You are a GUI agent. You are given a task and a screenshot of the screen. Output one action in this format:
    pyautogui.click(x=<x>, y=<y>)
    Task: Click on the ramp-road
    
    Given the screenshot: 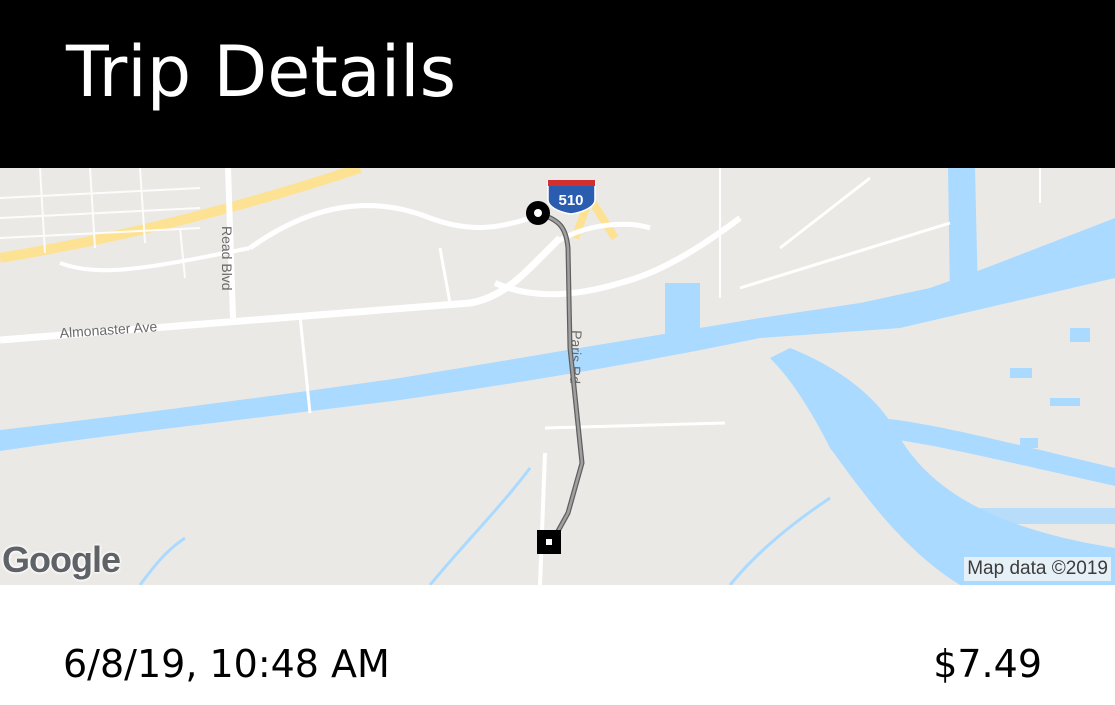 What is the action you would take?
    pyautogui.click(x=617, y=256)
    